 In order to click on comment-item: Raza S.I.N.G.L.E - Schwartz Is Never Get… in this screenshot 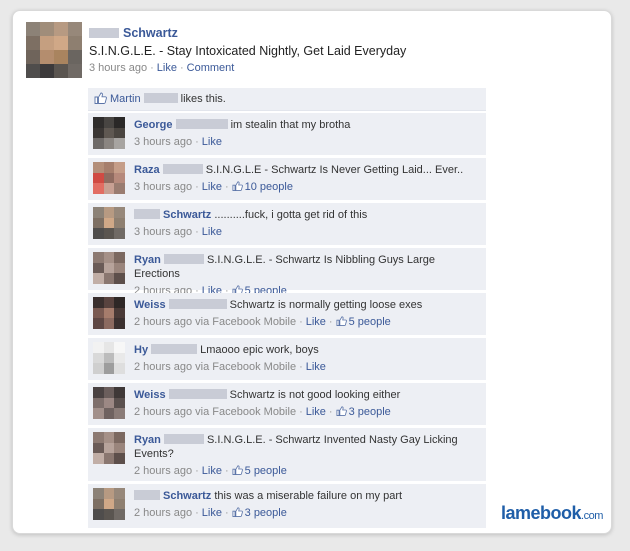, I will do `click(287, 179)`.